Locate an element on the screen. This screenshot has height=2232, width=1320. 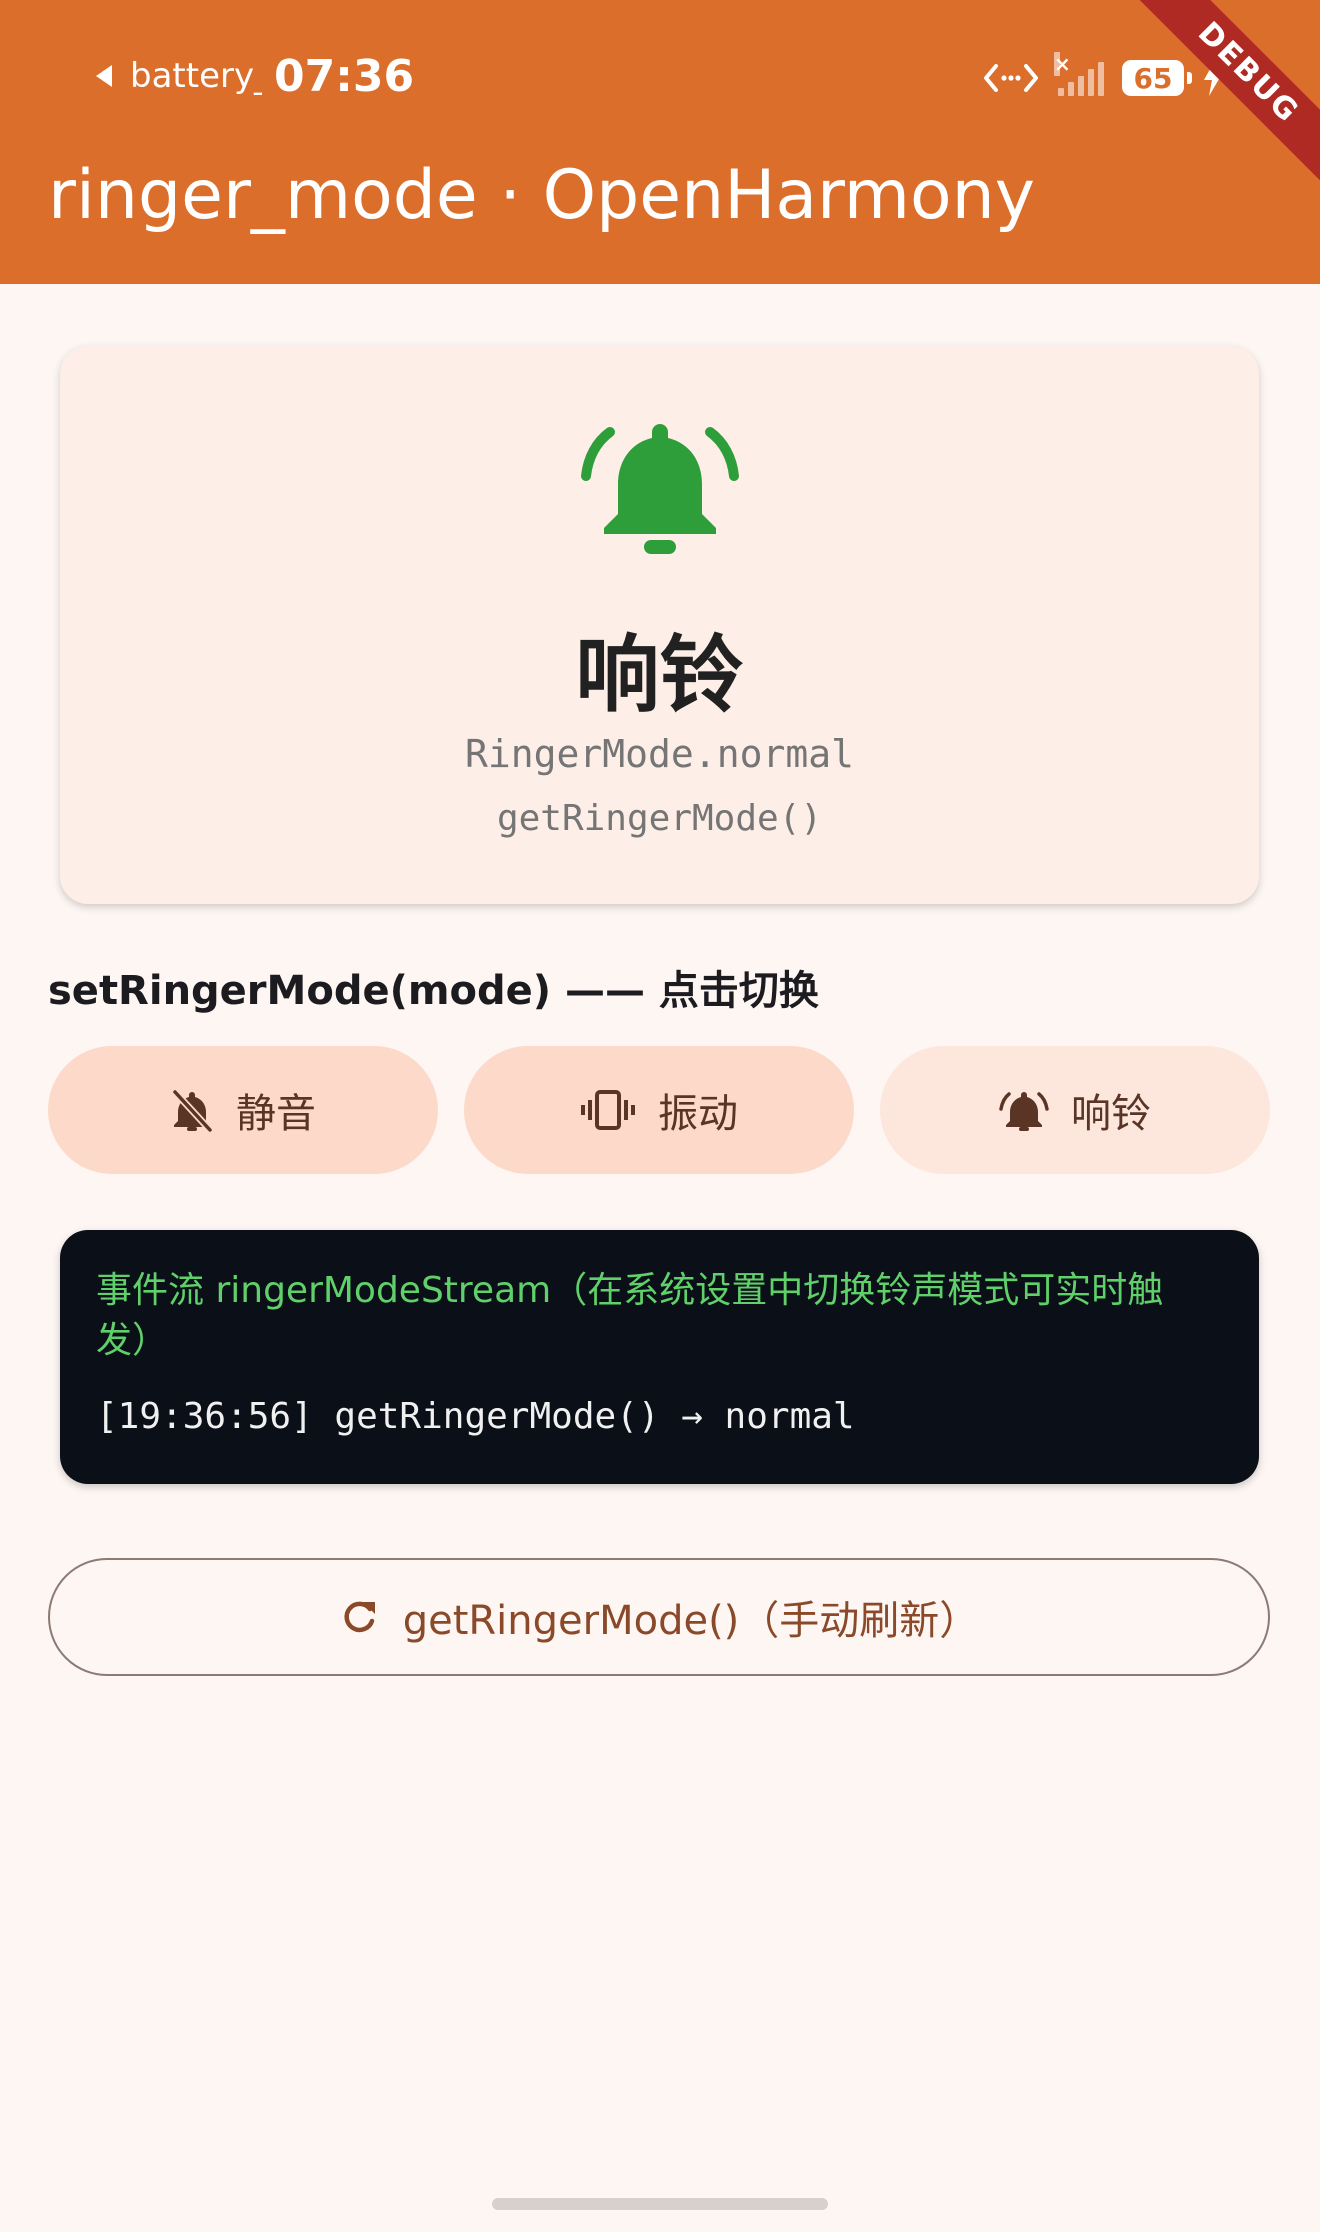
current-mode-title: 响铃 is located at coordinates (659, 675).